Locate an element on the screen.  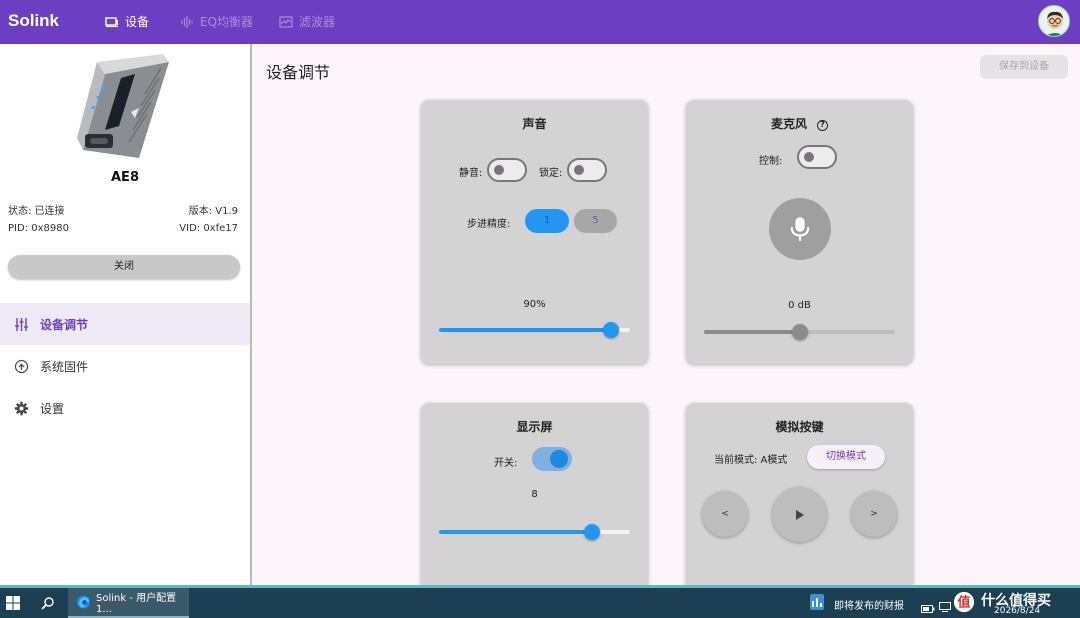
step-option-5: 5 is located at coordinates (595, 221).